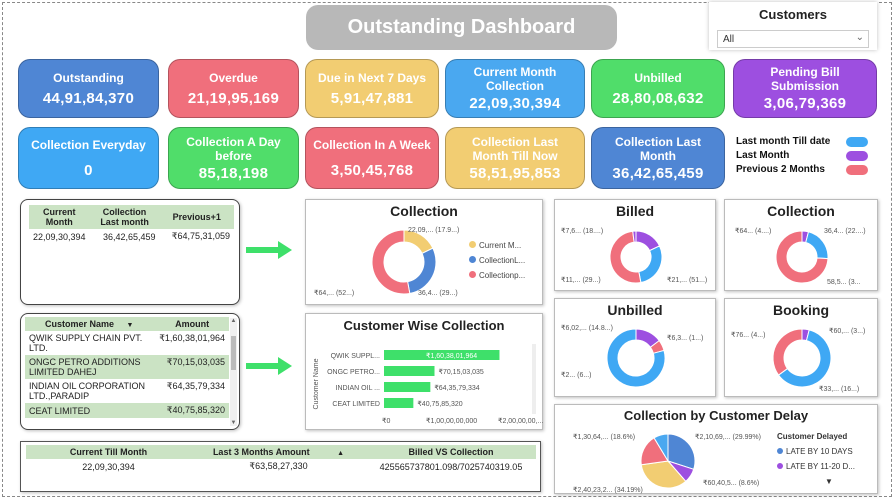 Image resolution: width=894 pixels, height=499 pixels. What do you see at coordinates (729, 39) in the screenshot?
I see `dropdown-value: All` at bounding box center [729, 39].